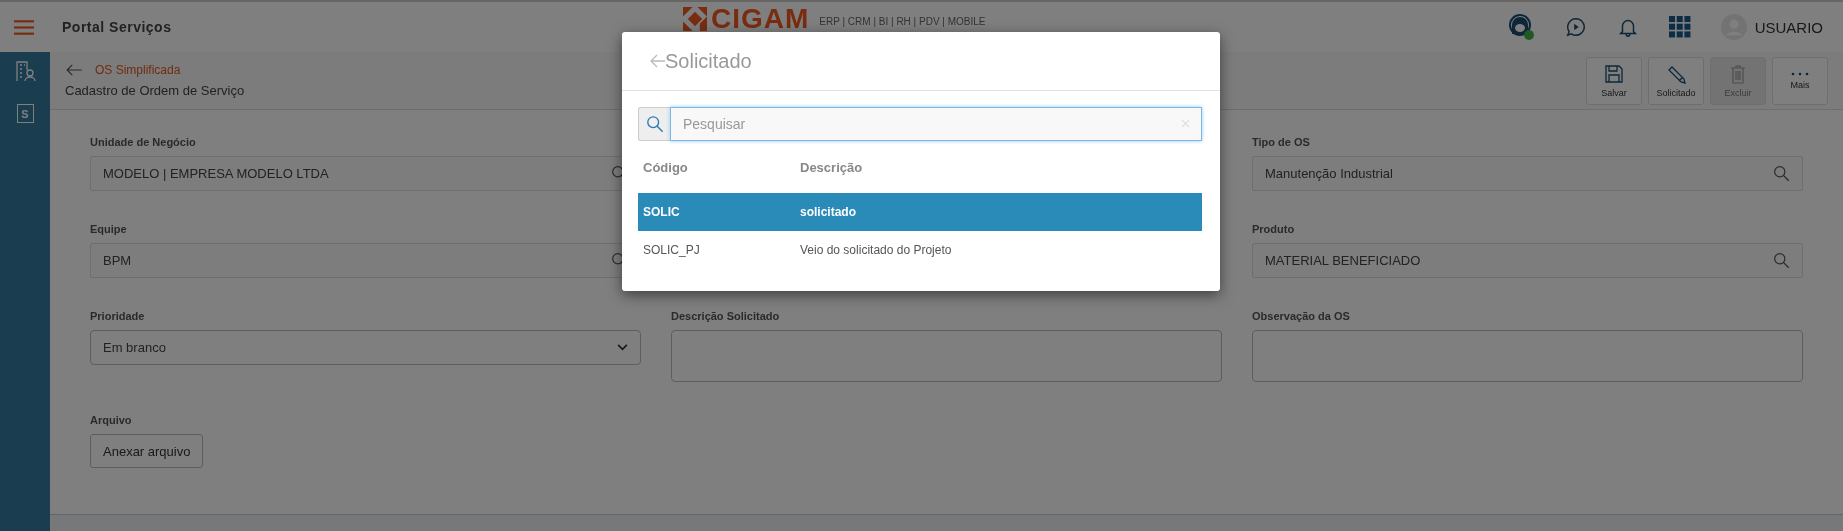  Describe the element at coordinates (147, 451) in the screenshot. I see `attach-file-button: Anexar arquivo` at that location.